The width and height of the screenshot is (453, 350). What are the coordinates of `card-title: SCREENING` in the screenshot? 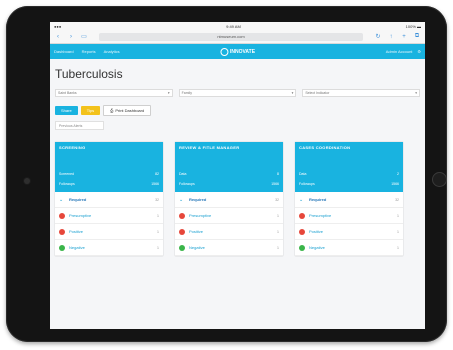 It's located at (72, 147).